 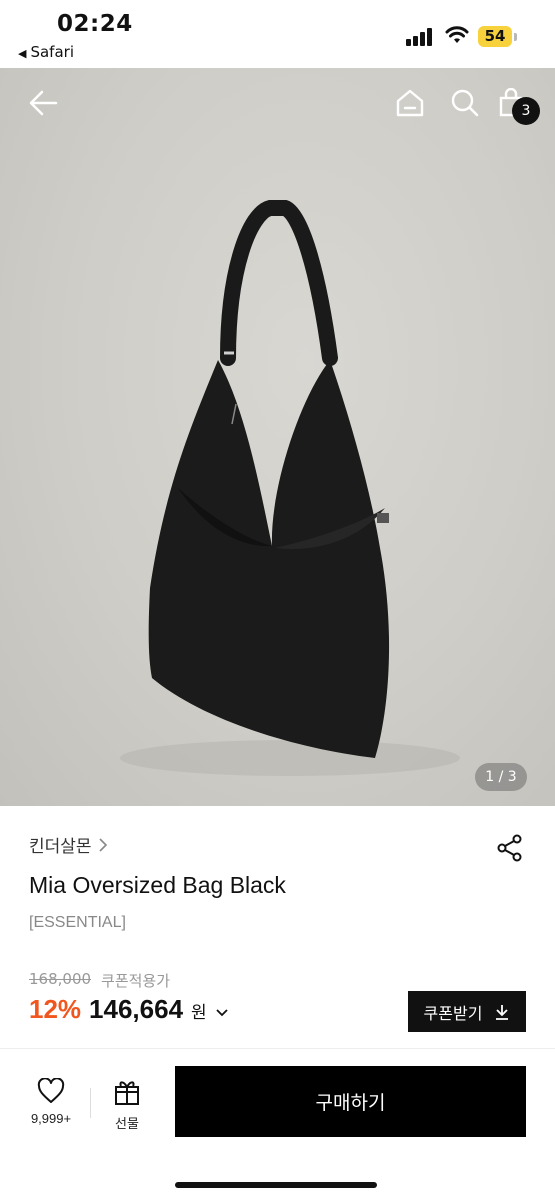 I want to click on image-counter: 1 / 3, so click(x=501, y=777).